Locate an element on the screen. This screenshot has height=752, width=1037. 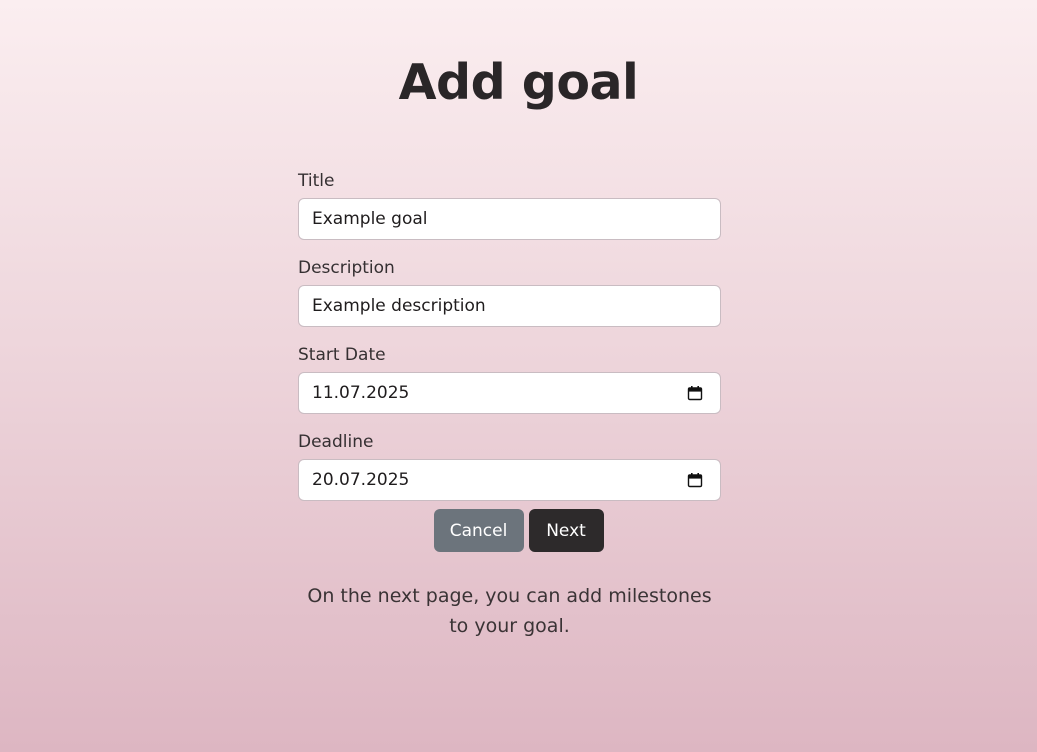
deadline-input-box is located at coordinates (509, 480).